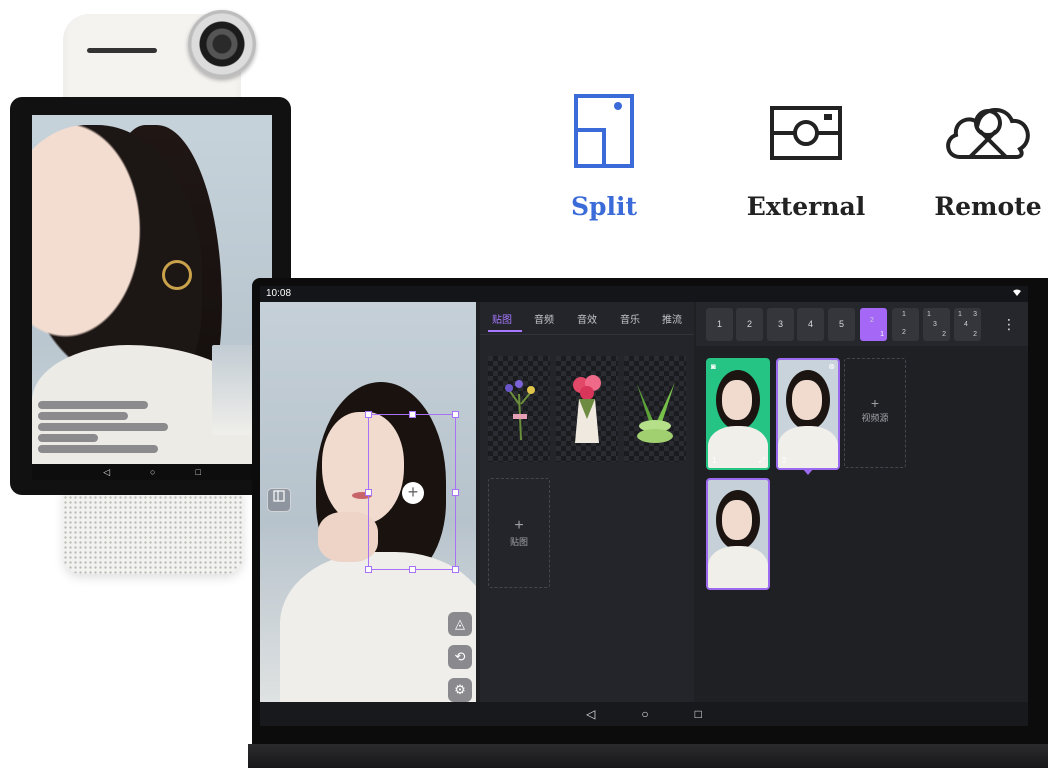 The height and width of the screenshot is (768, 1048). I want to click on camera-preview: + ◬ ⟲ ⚙, so click(368, 502).